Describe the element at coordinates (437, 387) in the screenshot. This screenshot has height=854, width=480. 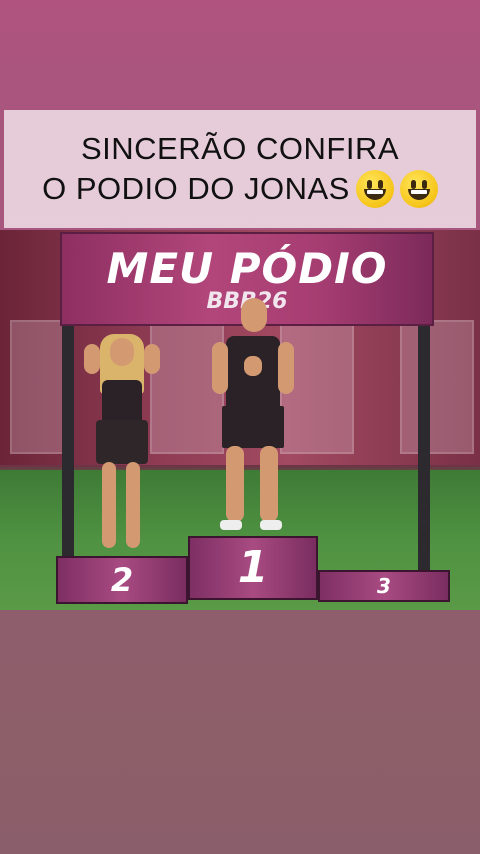
I see `background-window` at that location.